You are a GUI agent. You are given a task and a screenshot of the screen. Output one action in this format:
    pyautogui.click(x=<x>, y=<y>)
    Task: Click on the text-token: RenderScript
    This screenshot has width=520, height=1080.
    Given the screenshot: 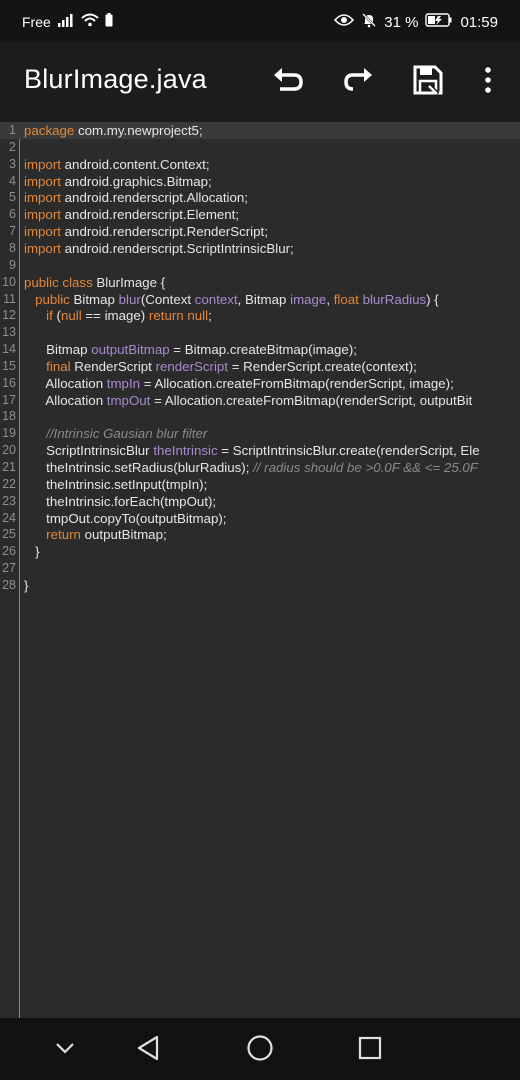 What is the action you would take?
    pyautogui.click(x=113, y=366)
    